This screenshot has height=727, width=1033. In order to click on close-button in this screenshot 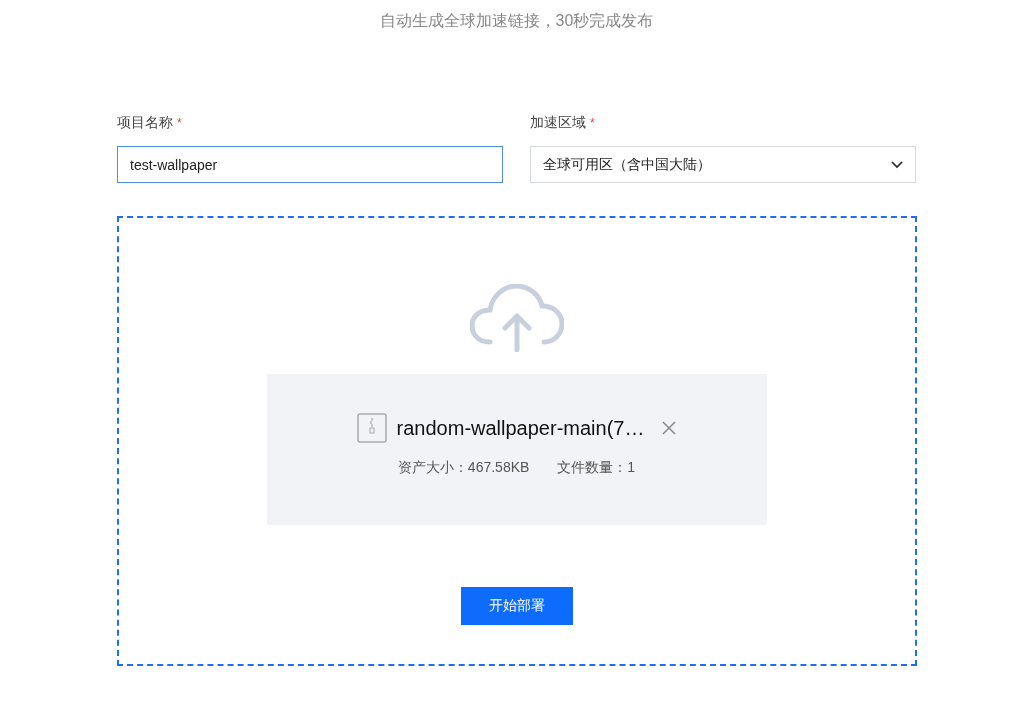, I will do `click(669, 428)`.